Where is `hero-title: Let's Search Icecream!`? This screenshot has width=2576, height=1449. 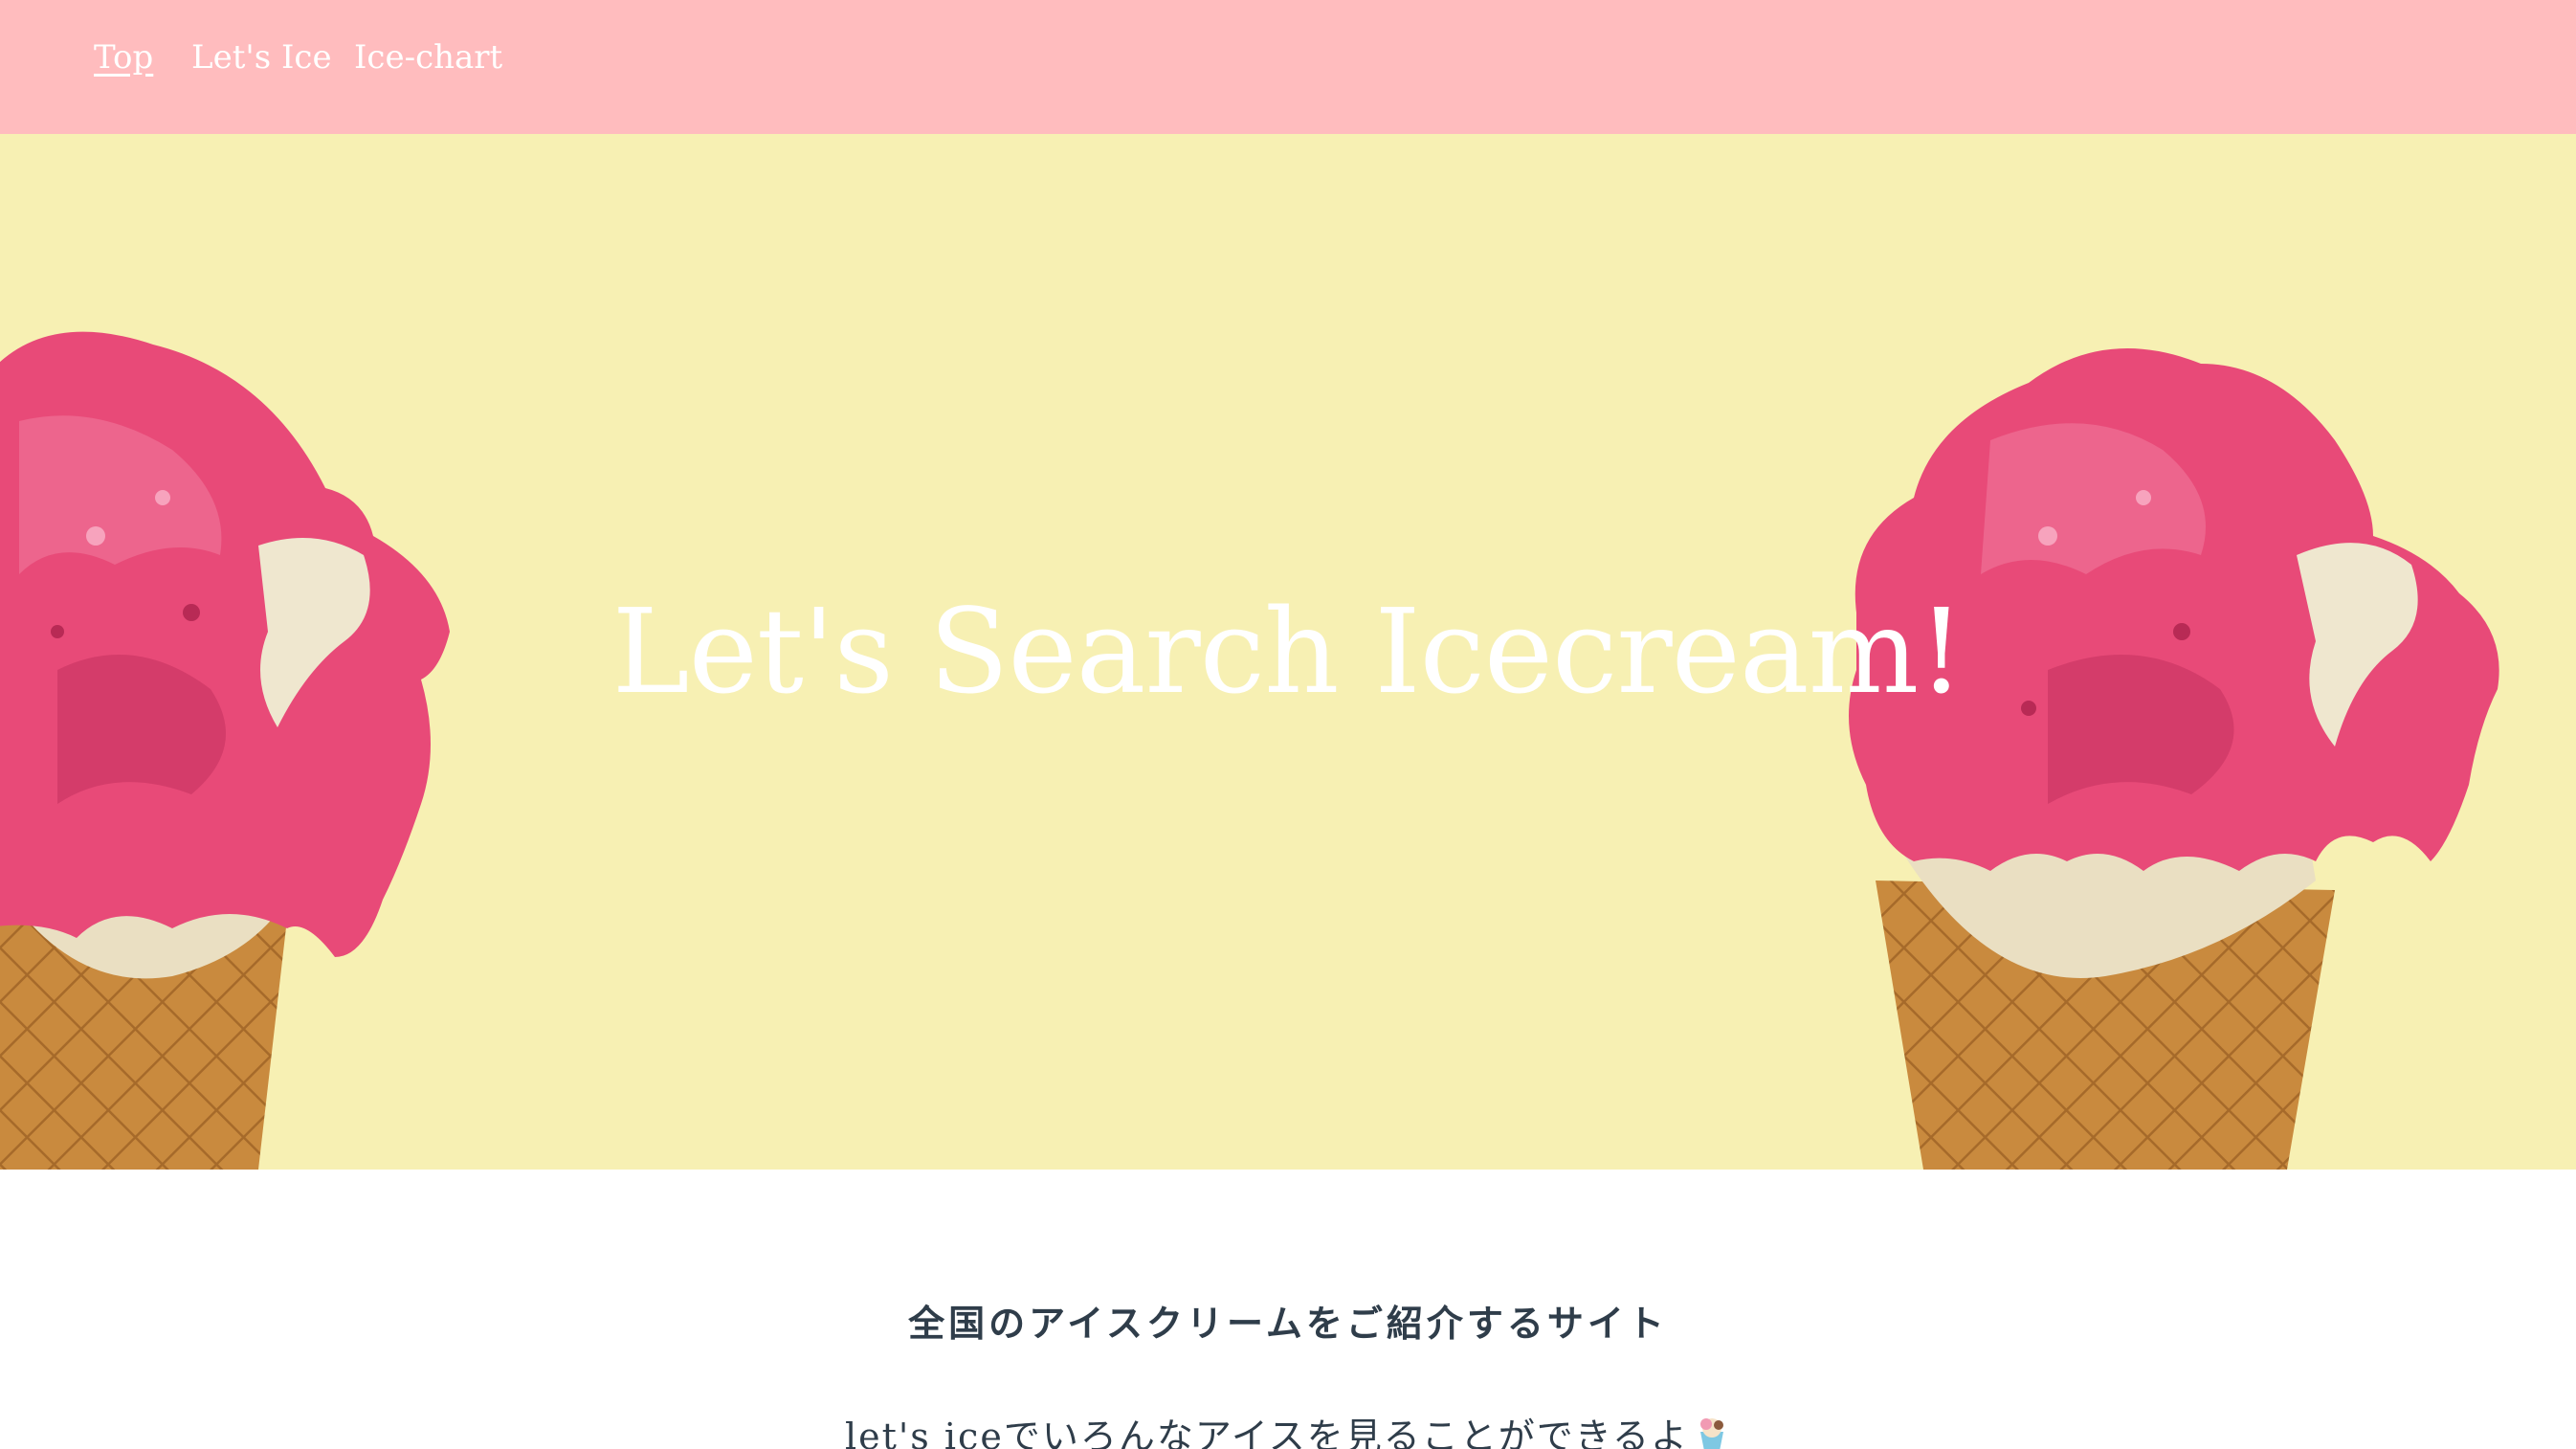
hero-title: Let's Search Icecream! is located at coordinates (1288, 652).